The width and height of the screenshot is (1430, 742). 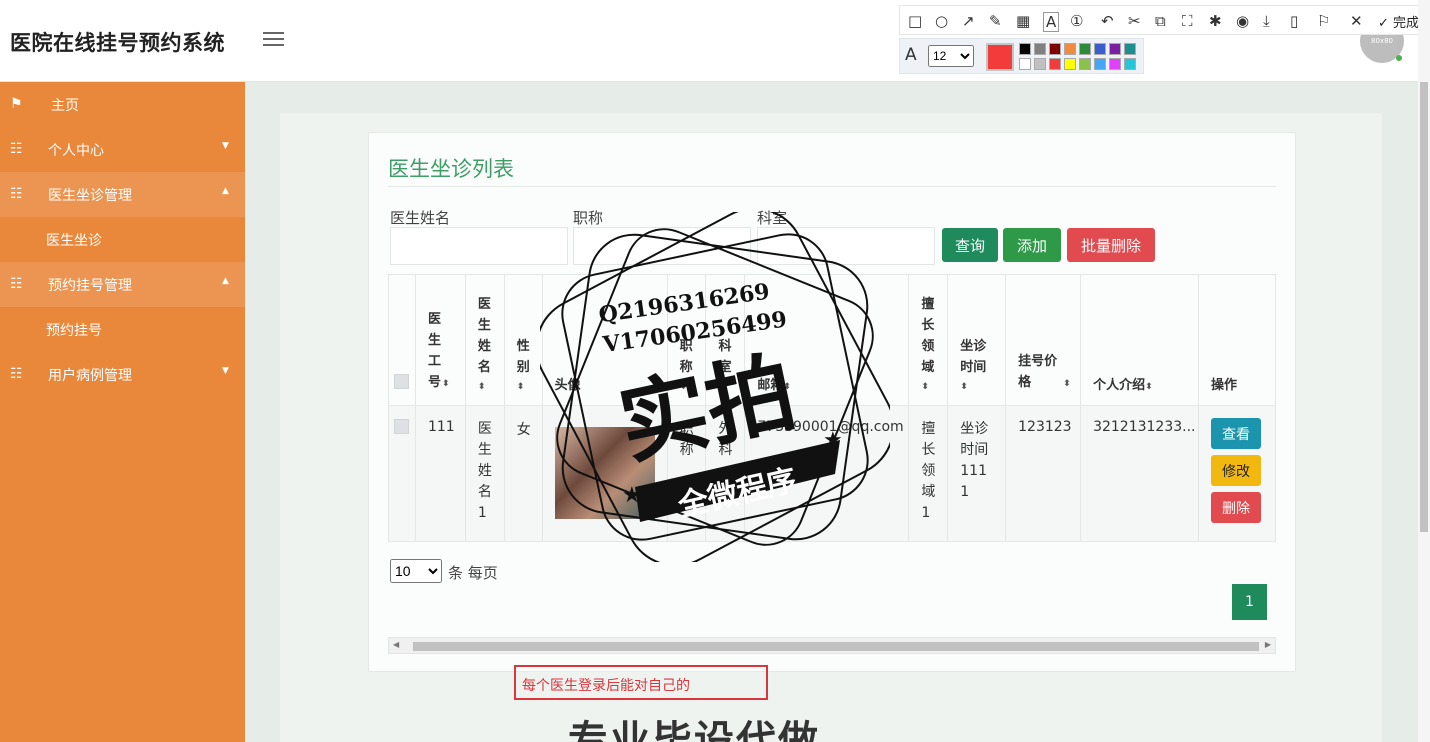 What do you see at coordinates (662, 246) in the screenshot?
I see `title-input` at bounding box center [662, 246].